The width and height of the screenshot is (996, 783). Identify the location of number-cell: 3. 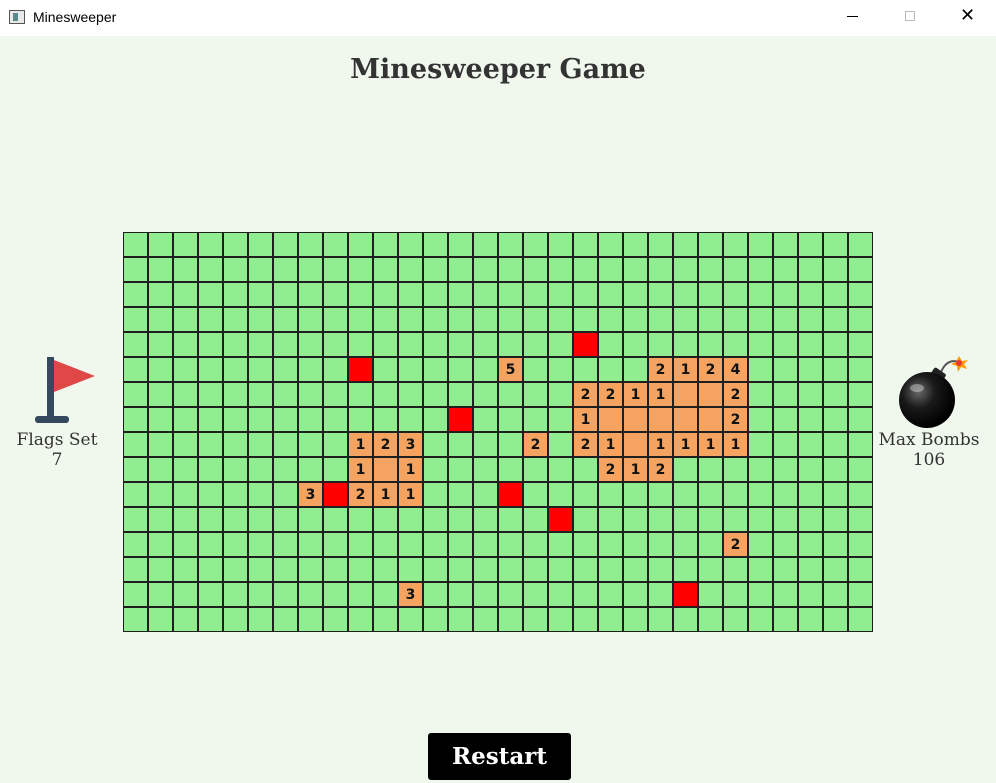
(310, 494).